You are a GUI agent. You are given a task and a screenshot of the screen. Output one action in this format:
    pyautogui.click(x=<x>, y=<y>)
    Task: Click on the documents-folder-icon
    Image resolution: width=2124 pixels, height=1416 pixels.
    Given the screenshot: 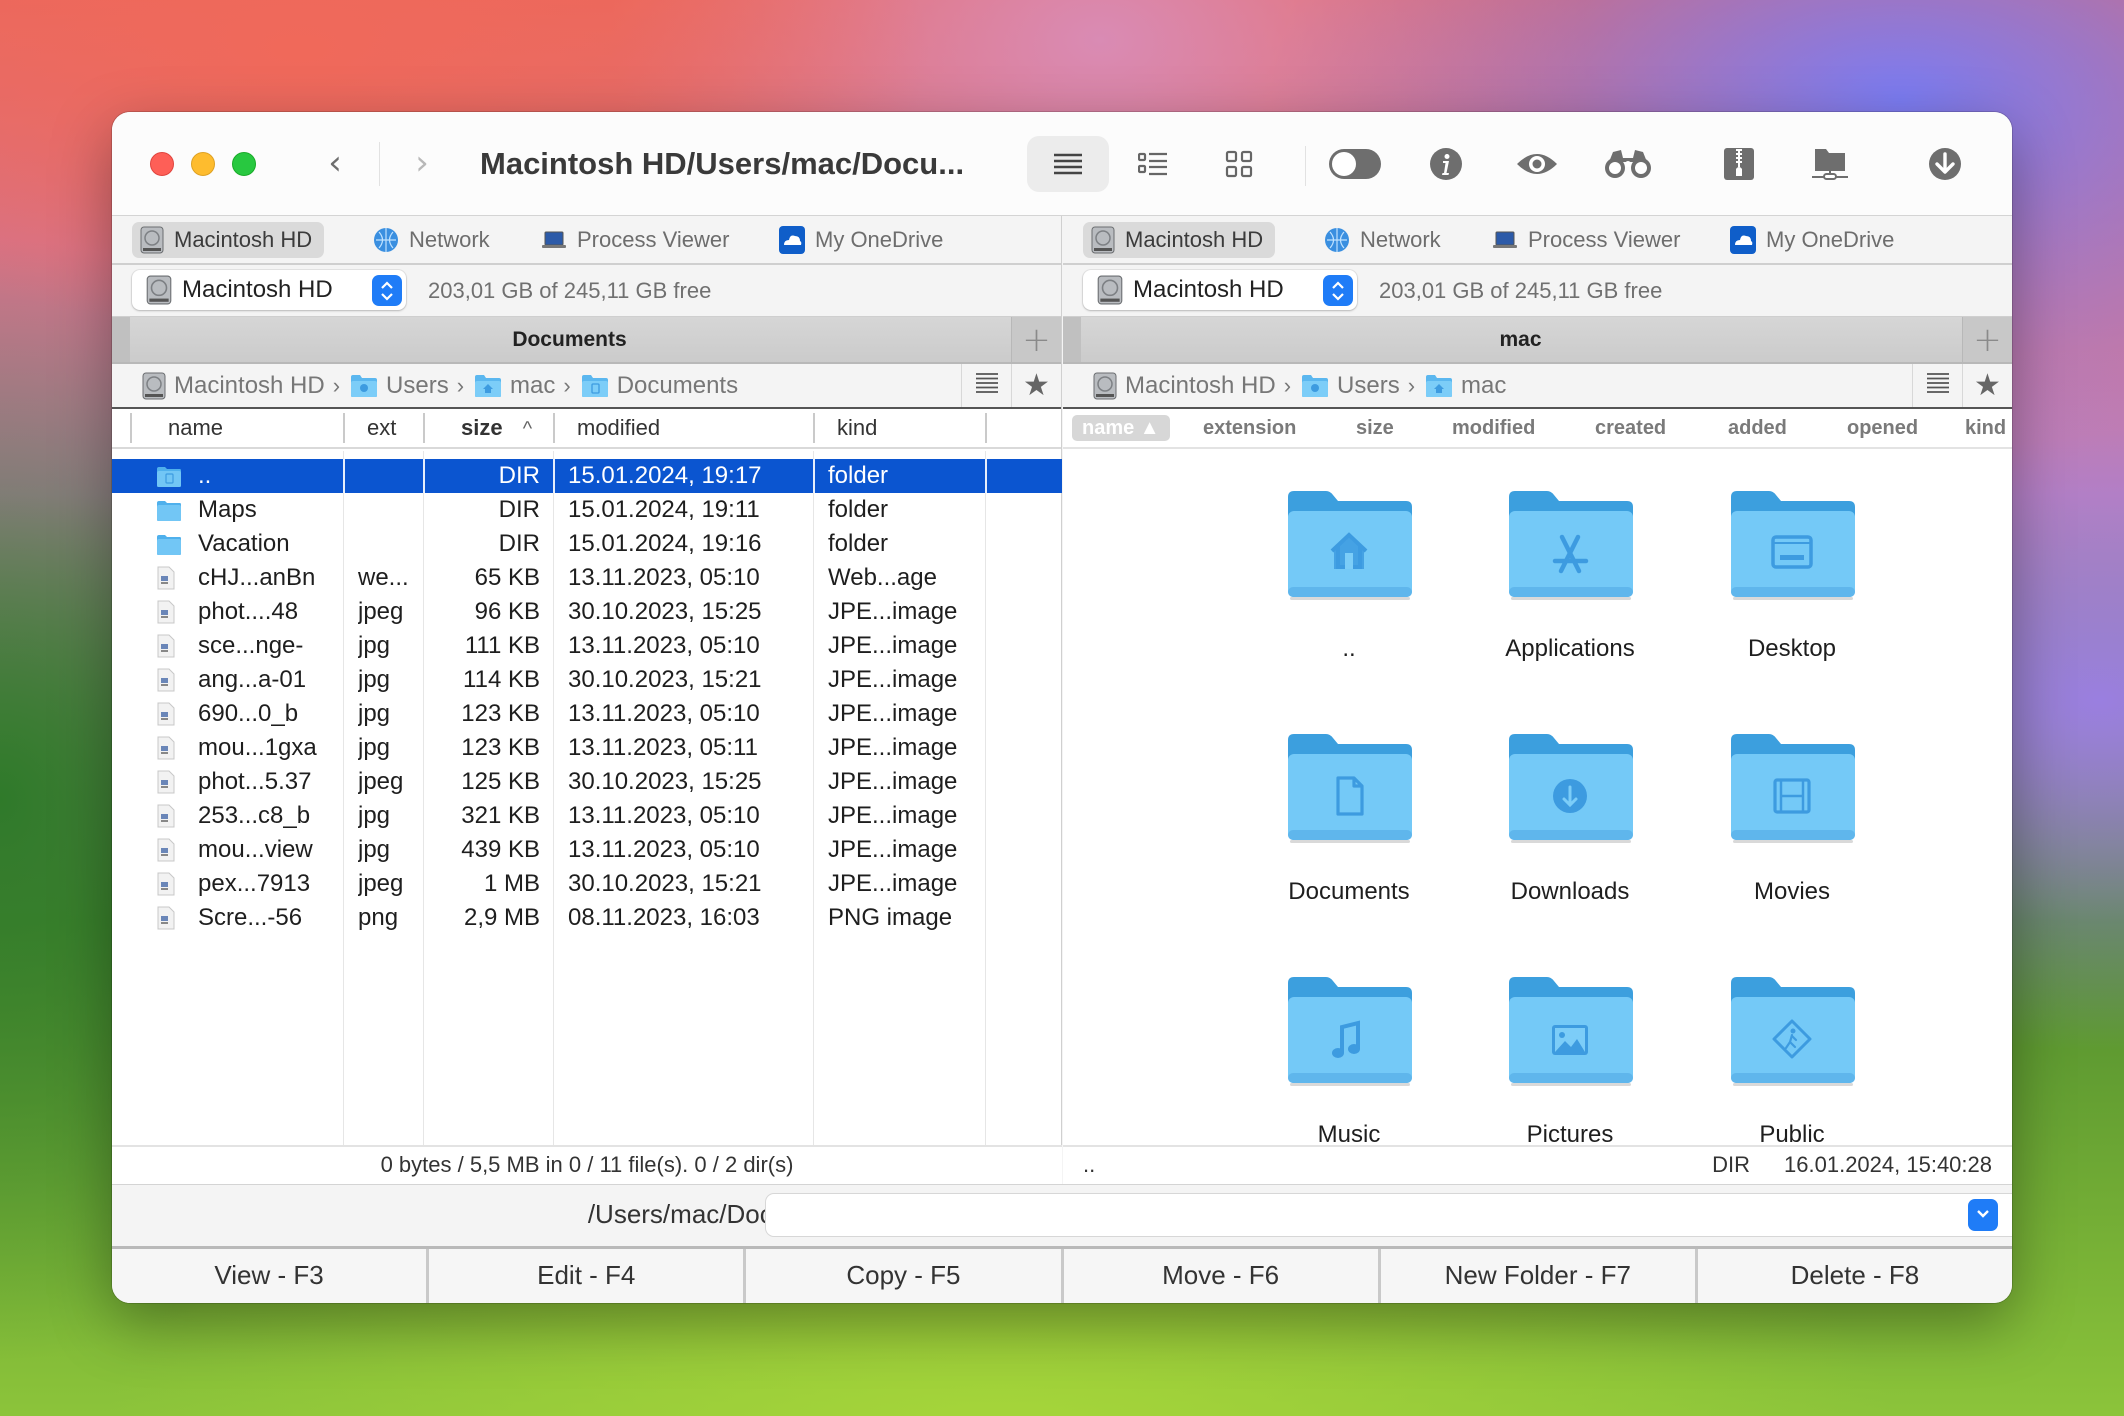 What is the action you would take?
    pyautogui.click(x=595, y=386)
    